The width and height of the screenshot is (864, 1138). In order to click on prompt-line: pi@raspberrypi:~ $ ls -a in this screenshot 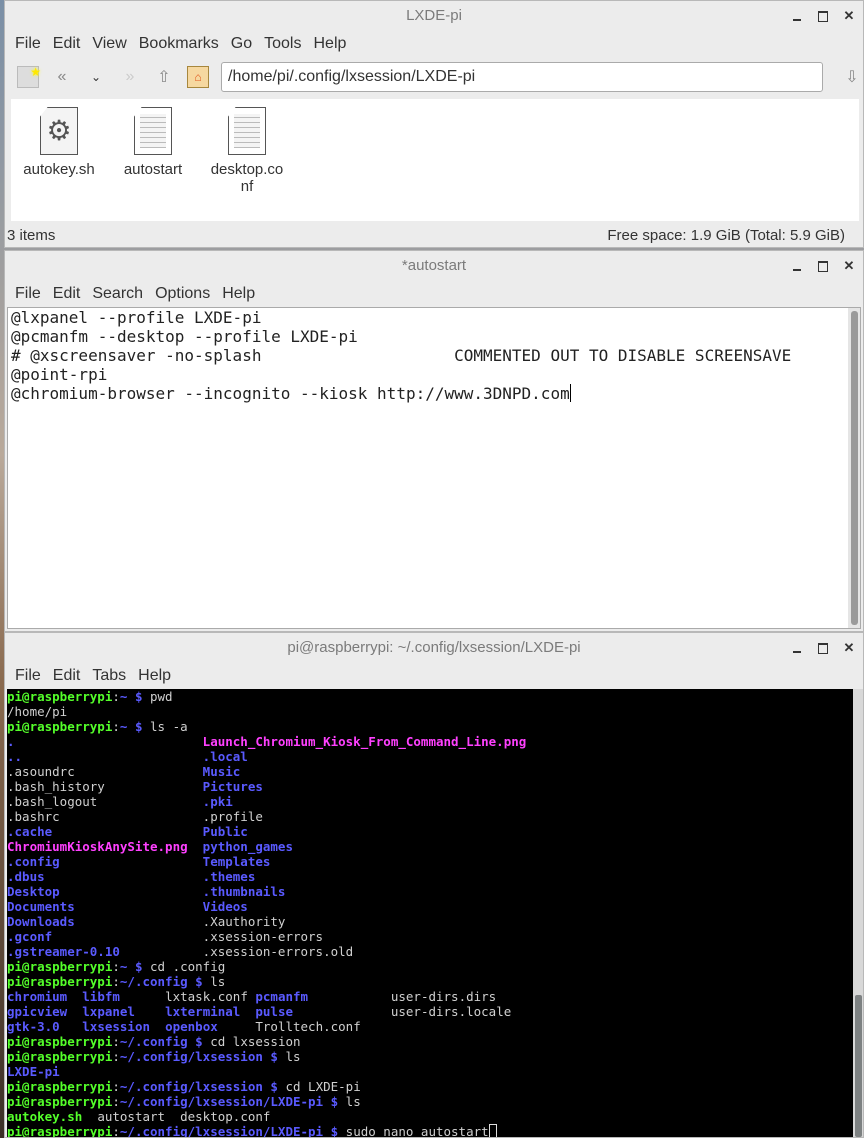, I will do `click(435, 726)`.